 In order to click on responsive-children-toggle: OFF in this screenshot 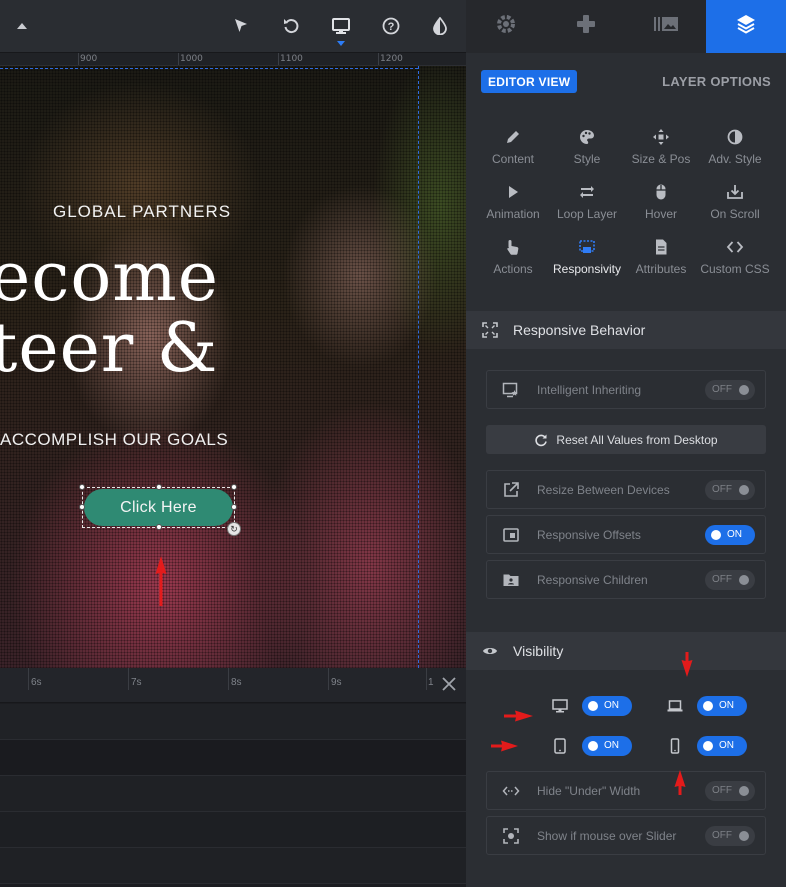, I will do `click(730, 580)`.